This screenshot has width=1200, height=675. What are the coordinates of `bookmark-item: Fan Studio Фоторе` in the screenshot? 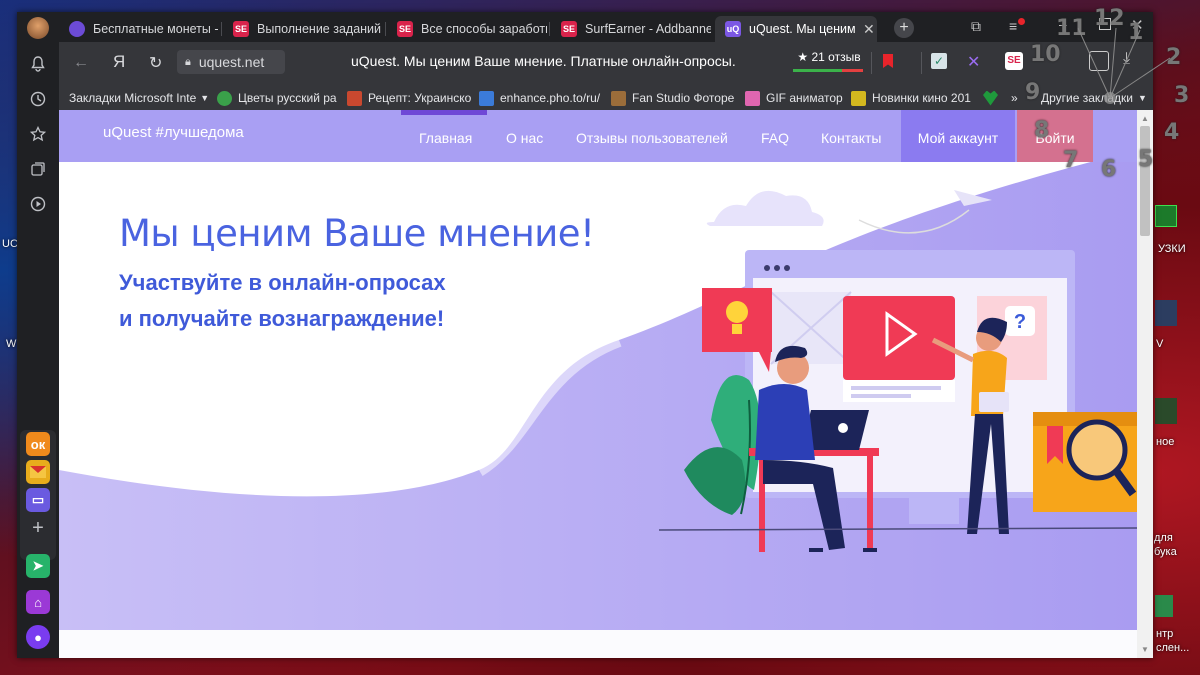 It's located at (672, 98).